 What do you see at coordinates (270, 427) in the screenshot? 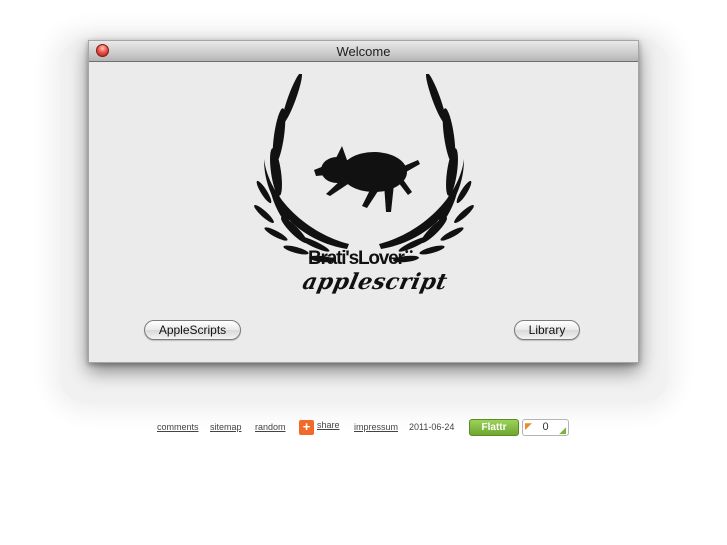
I see `random-link: random` at bounding box center [270, 427].